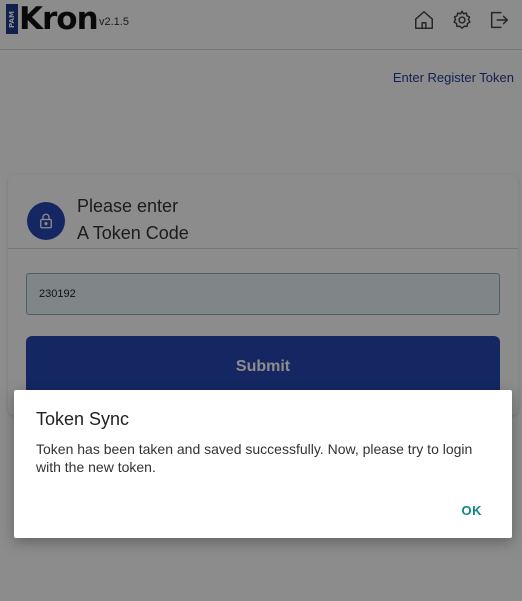 The height and width of the screenshot is (601, 522). What do you see at coordinates (472, 510) in the screenshot?
I see `ok-button: OK` at bounding box center [472, 510].